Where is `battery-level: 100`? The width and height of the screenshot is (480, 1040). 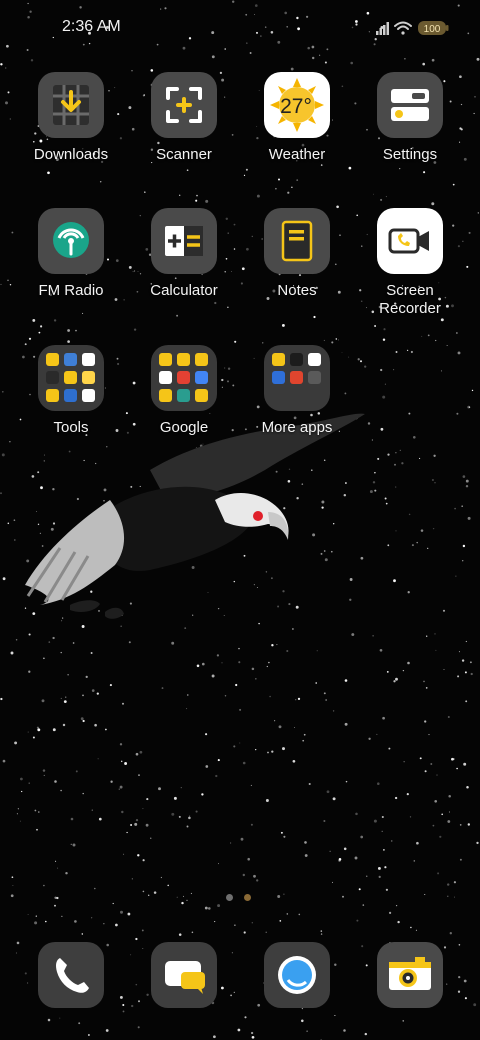
battery-level: 100 is located at coordinates (432, 29).